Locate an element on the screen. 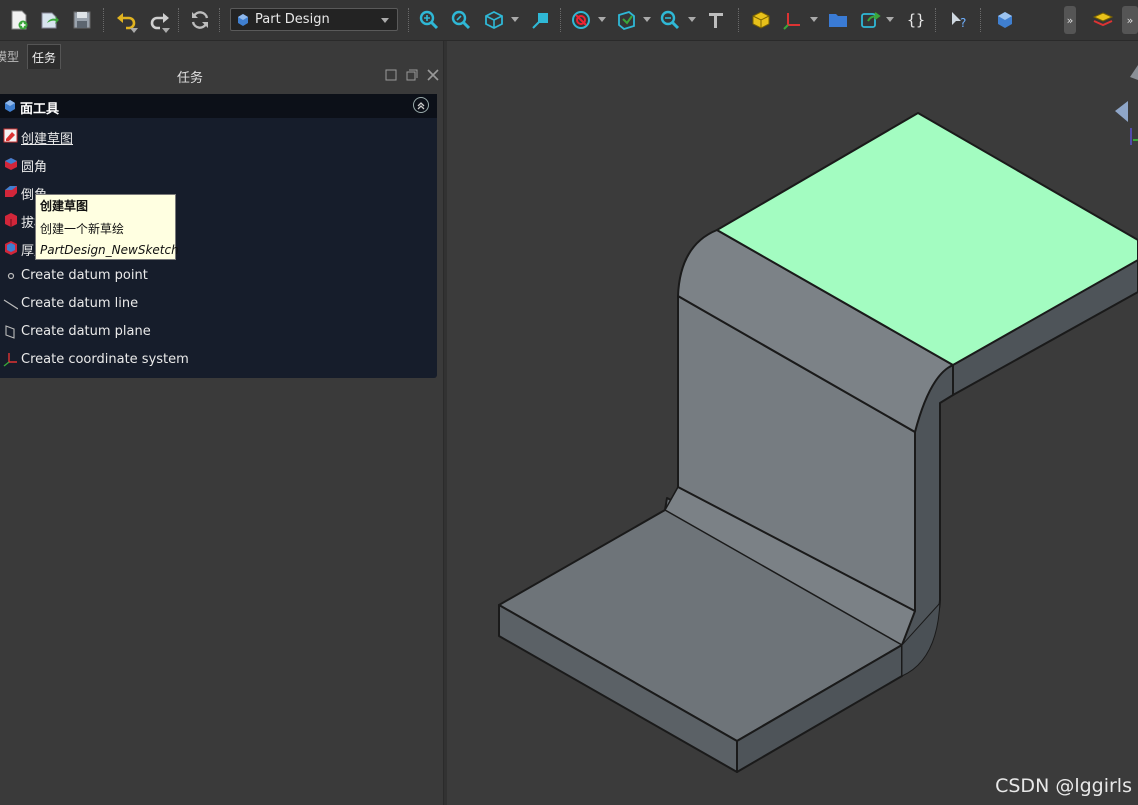  whats-this-icon: ? is located at coordinates (959, 20).